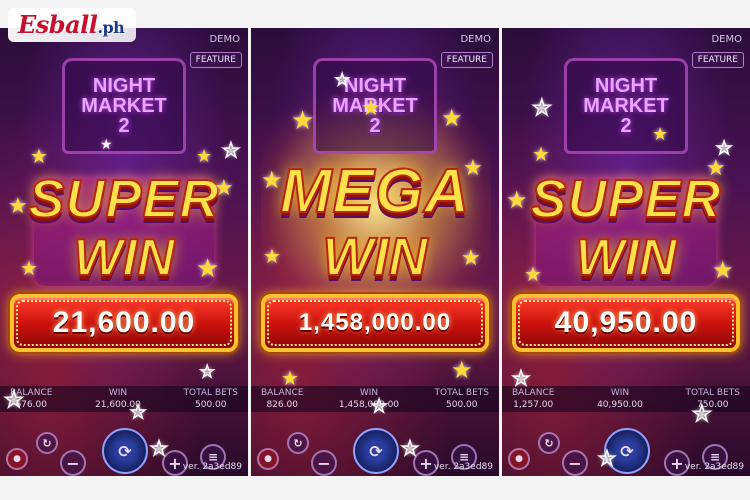 The height and width of the screenshot is (500, 750). I want to click on win-amount: 21,600.00, so click(124, 322).